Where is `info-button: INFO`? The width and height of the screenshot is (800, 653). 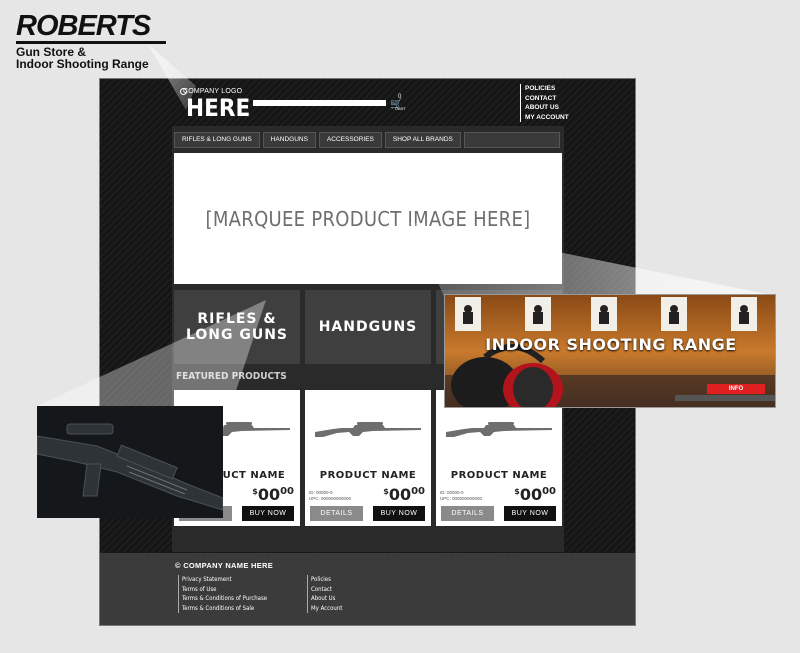 info-button: INFO is located at coordinates (736, 389).